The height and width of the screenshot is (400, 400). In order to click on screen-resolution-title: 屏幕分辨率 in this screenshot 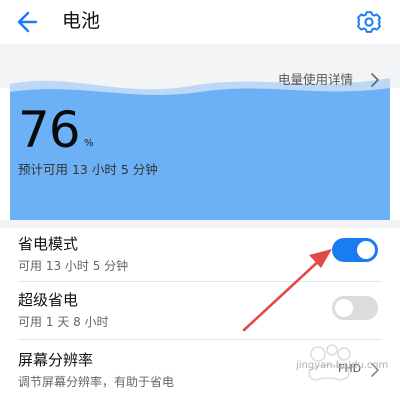, I will do `click(56, 360)`.